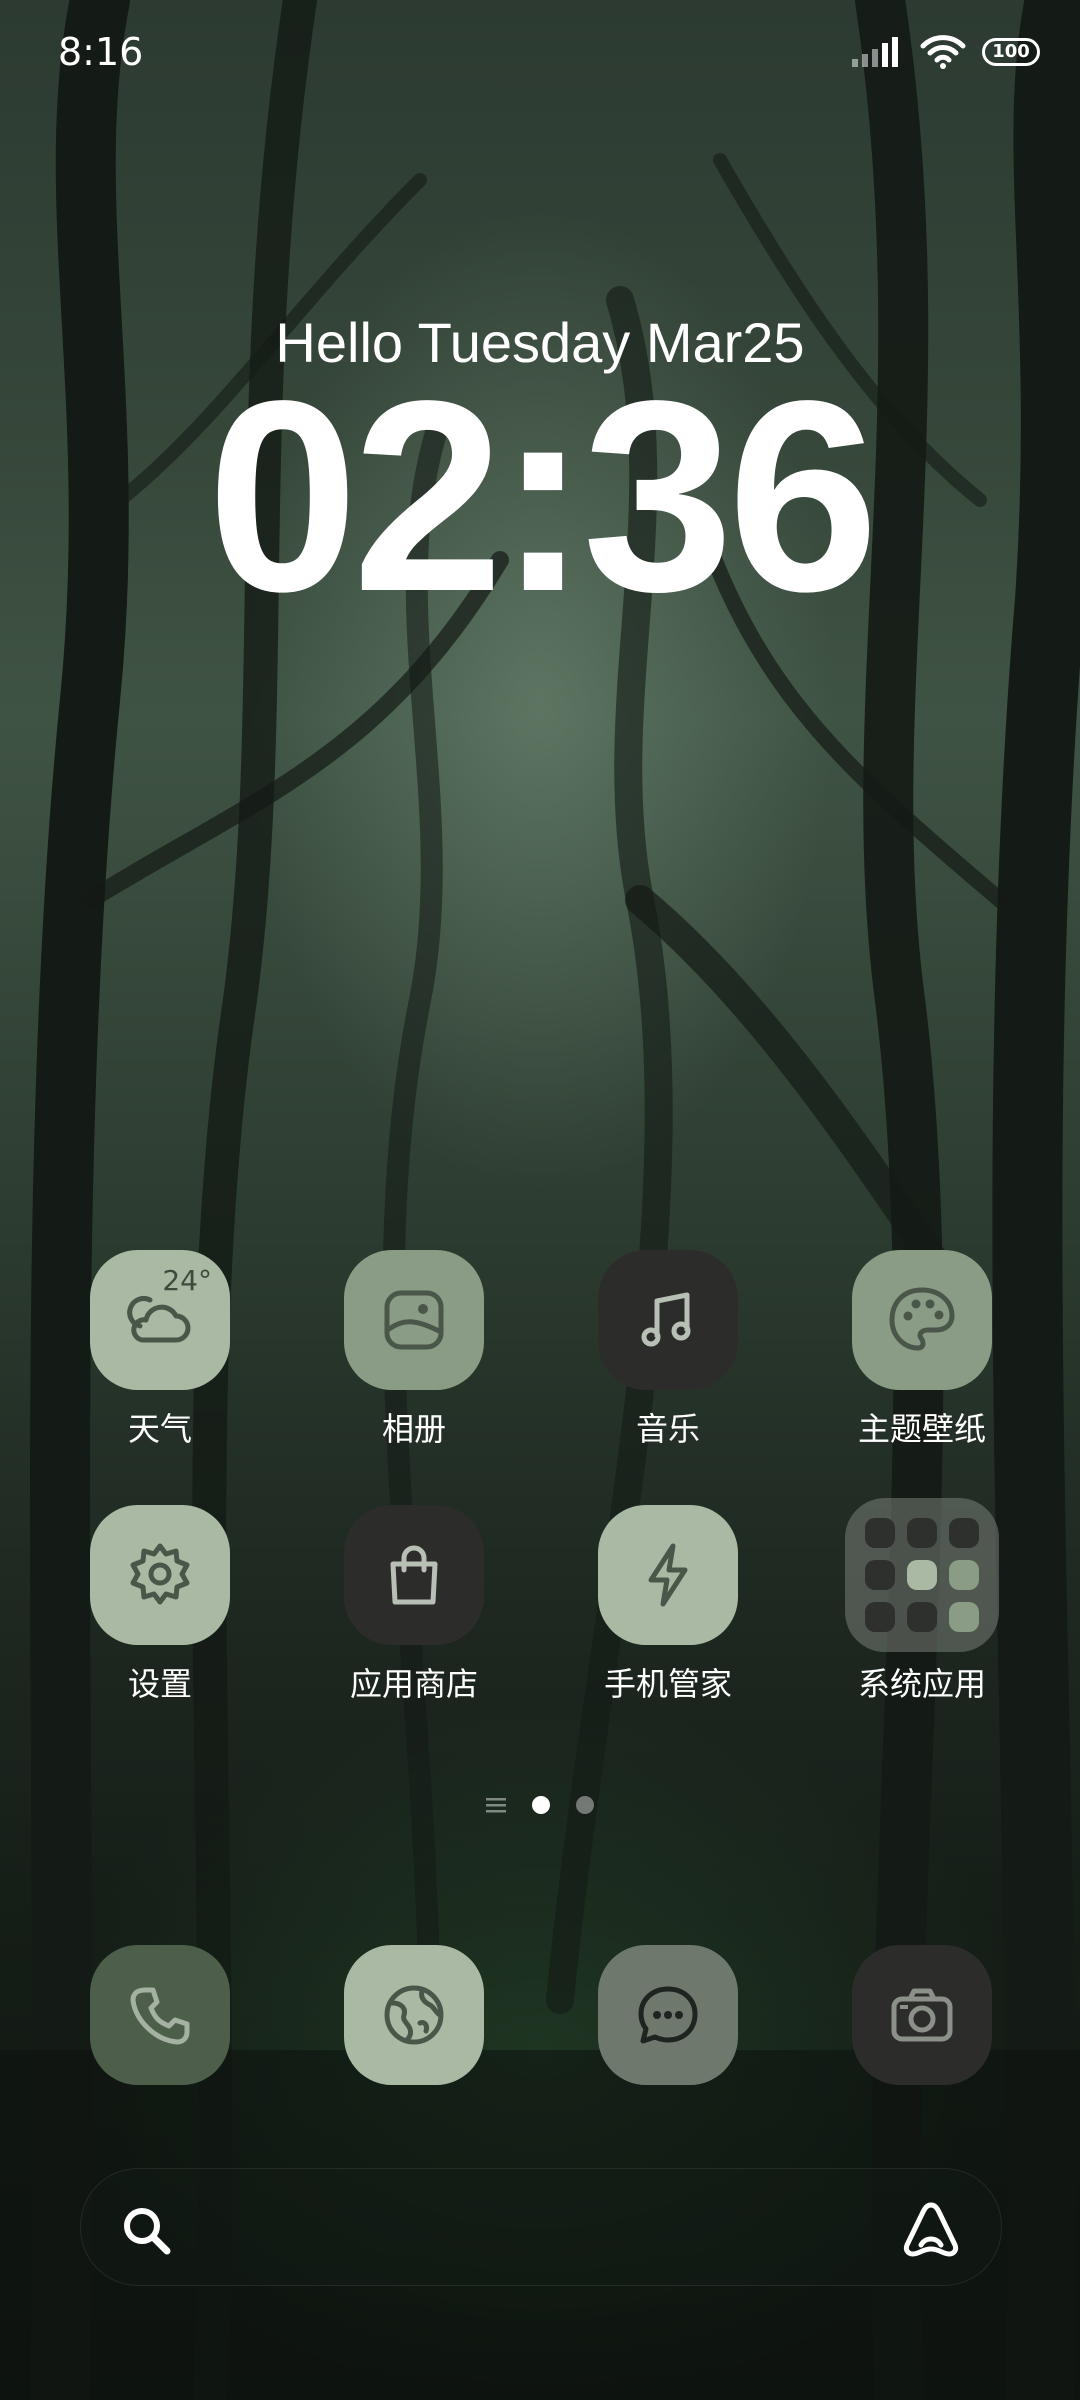  I want to click on folder-system-apps: 系统应用, so click(922, 1601).